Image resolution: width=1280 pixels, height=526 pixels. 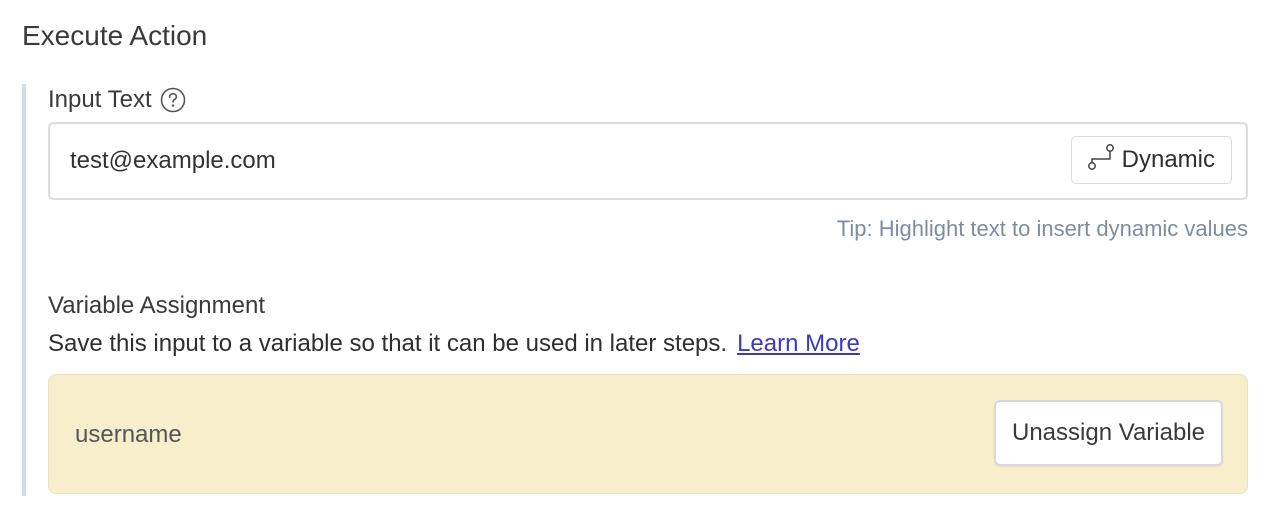 What do you see at coordinates (798, 343) in the screenshot?
I see `learn-more-link: Learn More` at bounding box center [798, 343].